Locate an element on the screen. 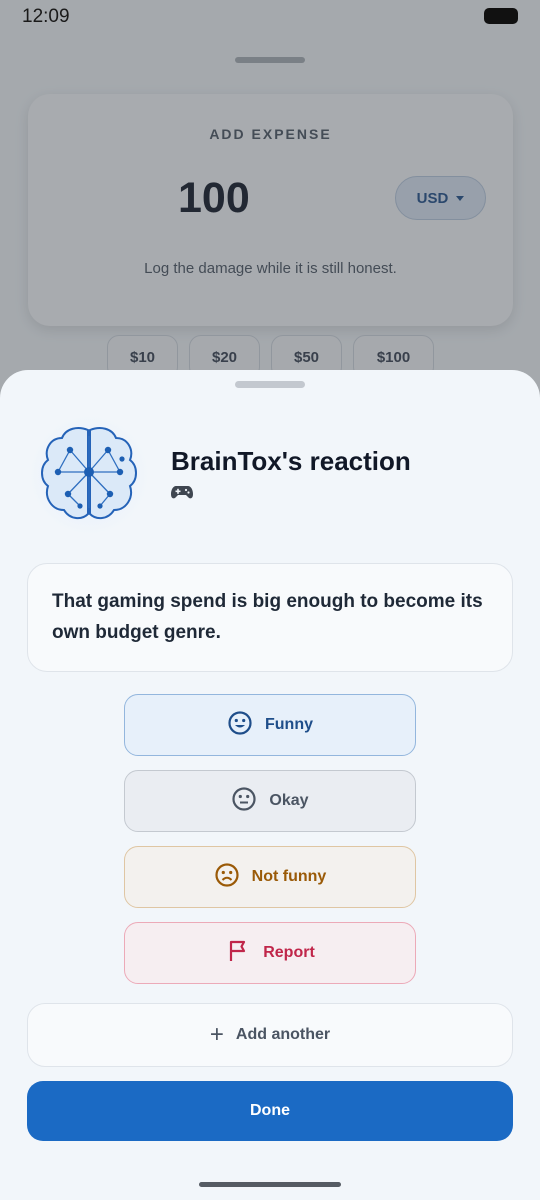 The image size is (540, 1200). home-indicator is located at coordinates (270, 1184).